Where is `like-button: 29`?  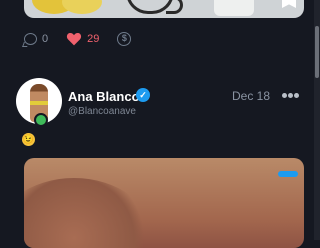
like-button: 29 is located at coordinates (82, 39).